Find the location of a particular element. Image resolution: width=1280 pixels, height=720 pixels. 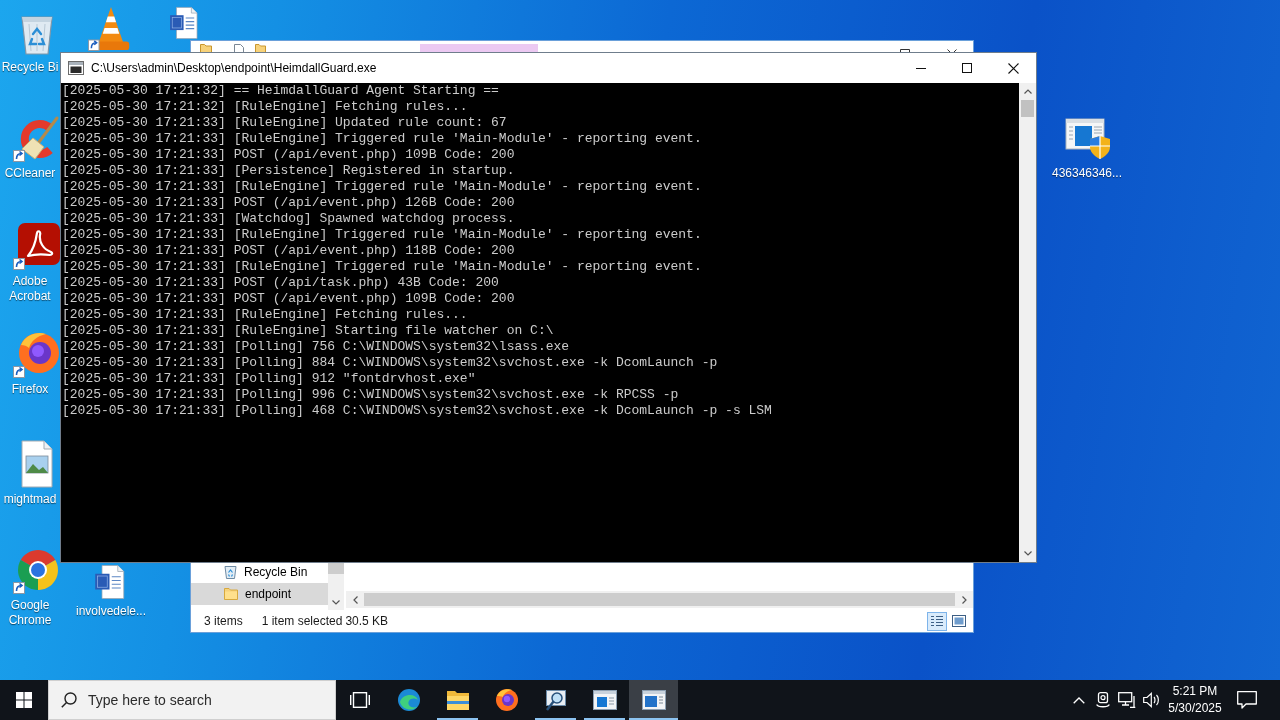

icon-label: Firefox is located at coordinates (30, 389).